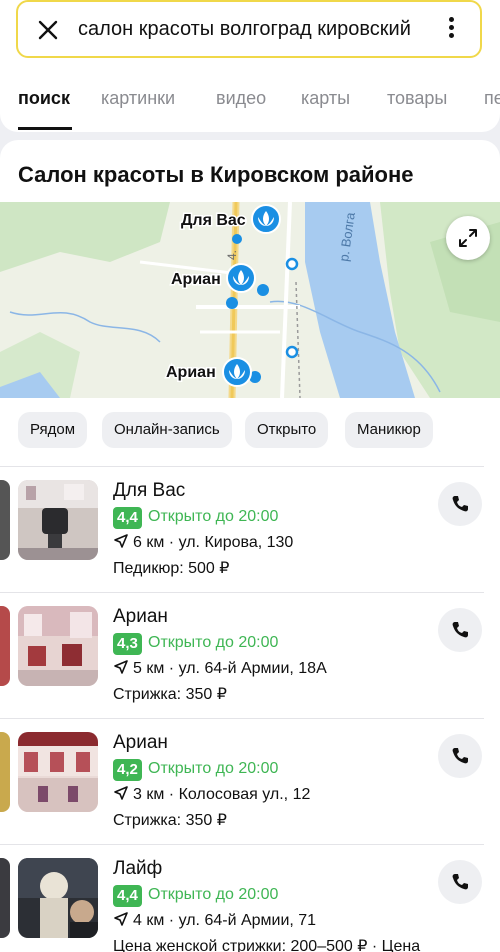 Image resolution: width=500 pixels, height=952 pixels. What do you see at coordinates (267, 945) in the screenshot?
I see `price-info: Цена женской стрижки: 200–500 ₽ · Цена` at bounding box center [267, 945].